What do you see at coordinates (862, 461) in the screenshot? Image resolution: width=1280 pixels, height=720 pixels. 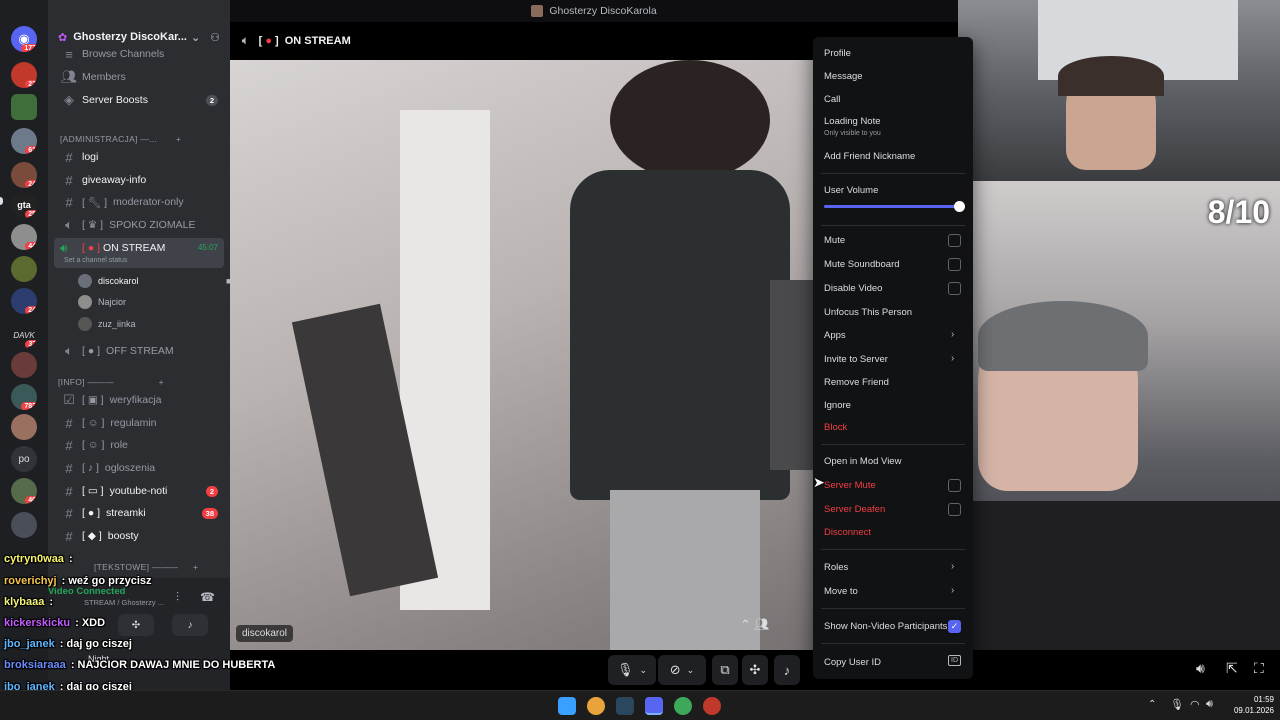 I see `menu-mod-view: Open in Mod View` at bounding box center [862, 461].